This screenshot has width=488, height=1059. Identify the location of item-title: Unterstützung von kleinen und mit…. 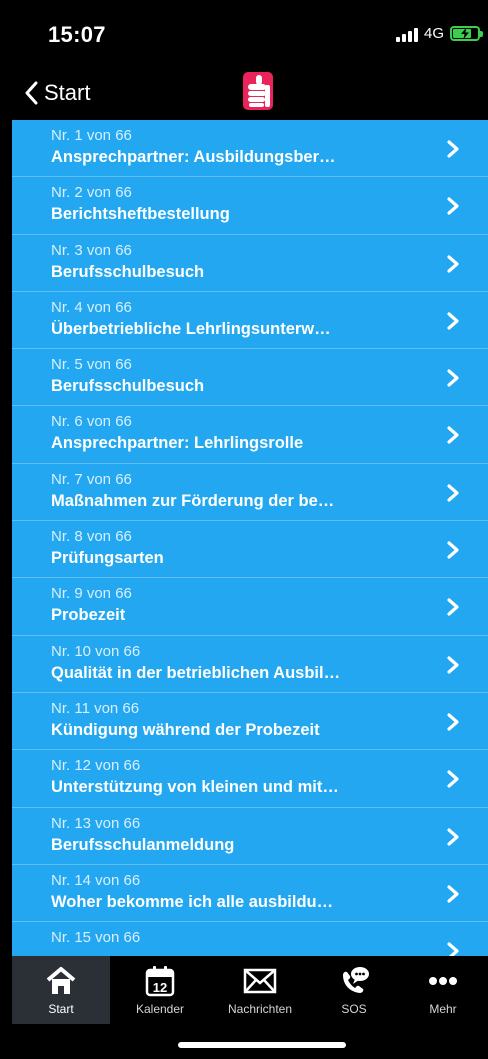
(195, 787).